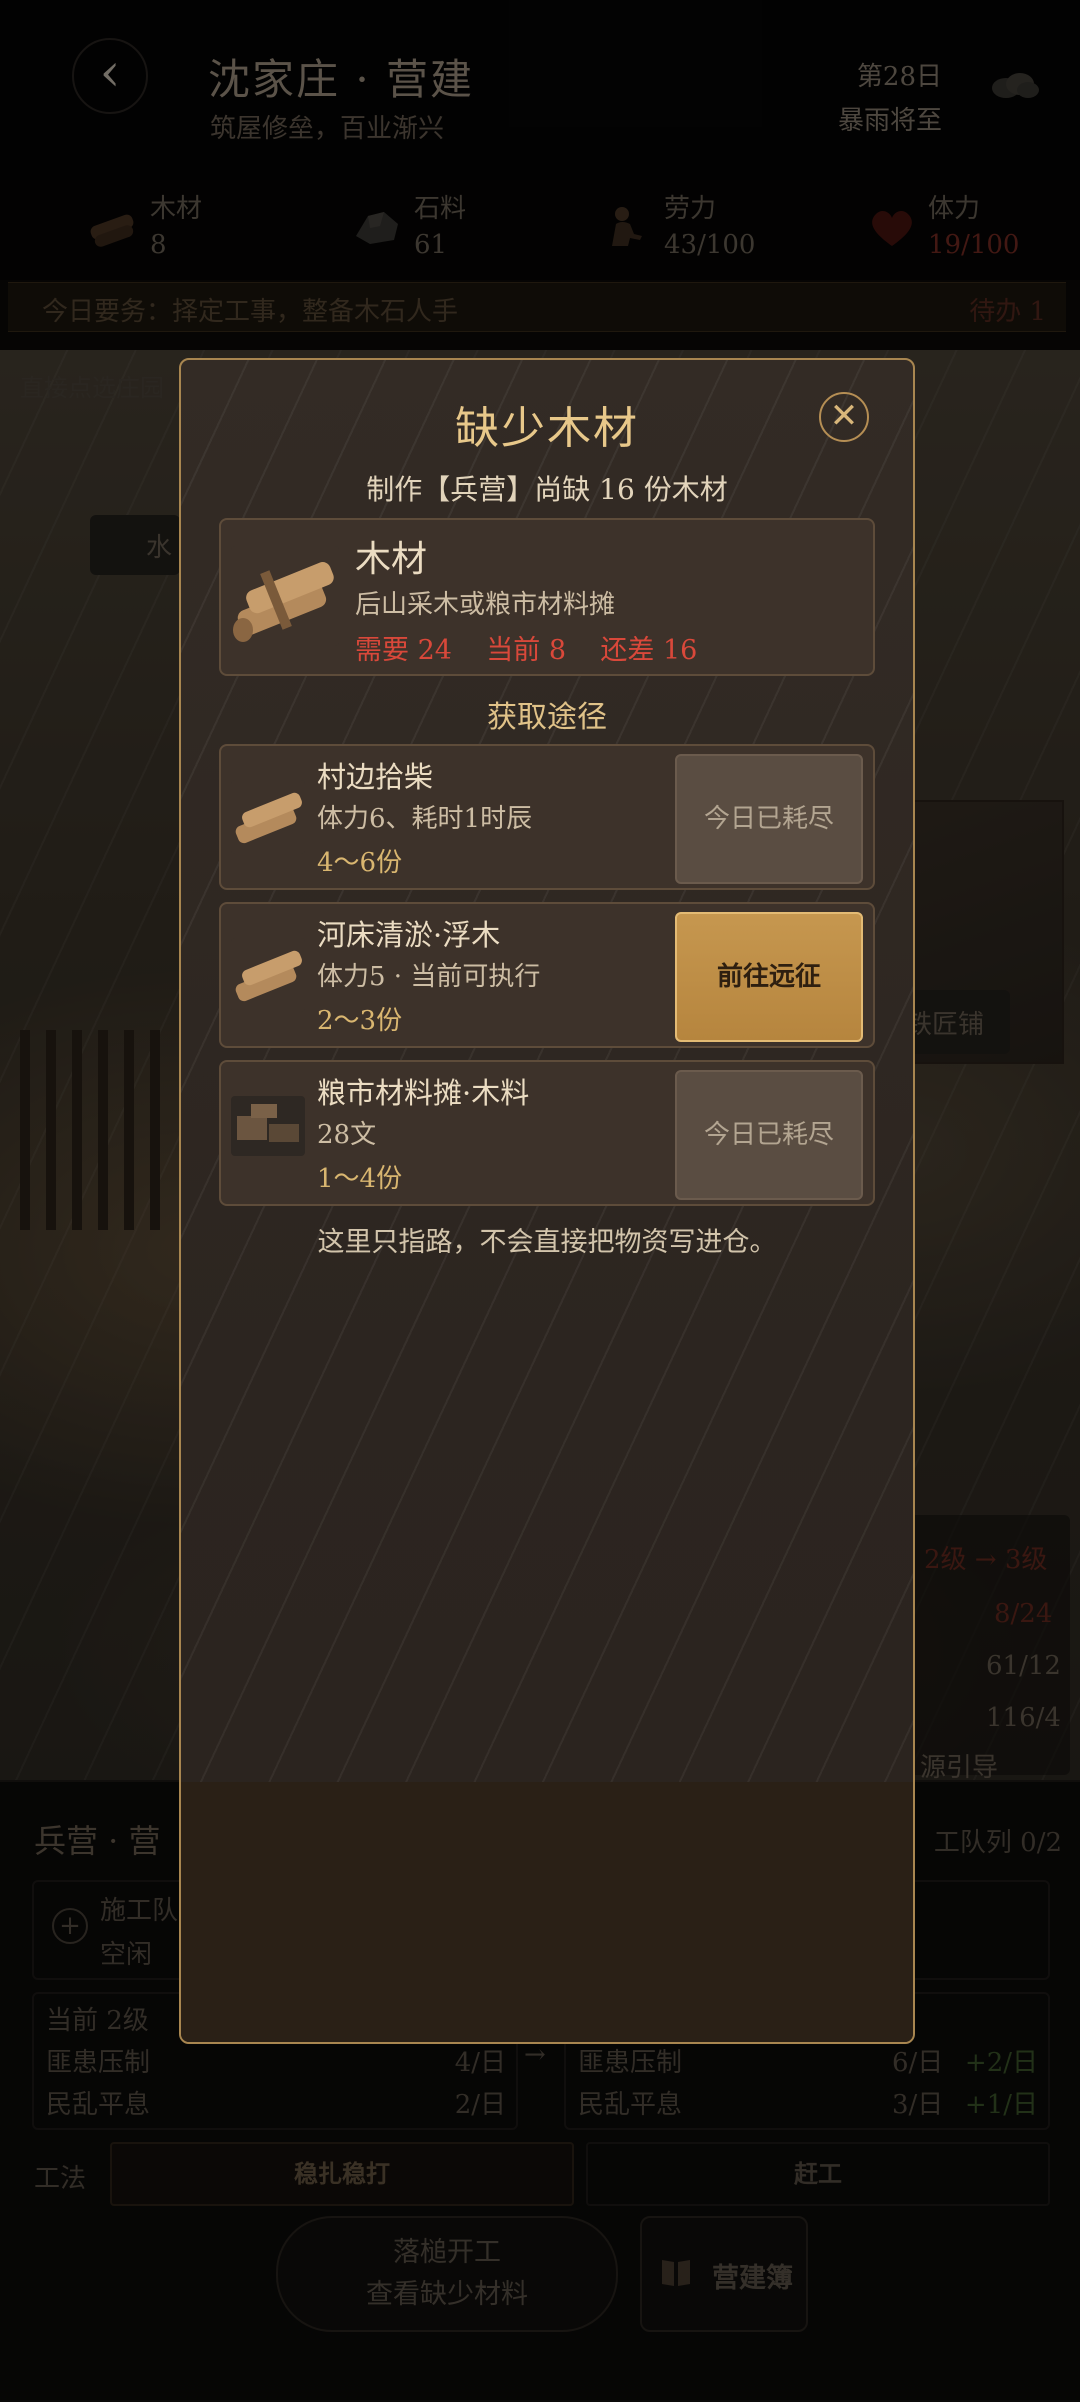  What do you see at coordinates (375, 777) in the screenshot?
I see `route-name: 村边拾柴` at bounding box center [375, 777].